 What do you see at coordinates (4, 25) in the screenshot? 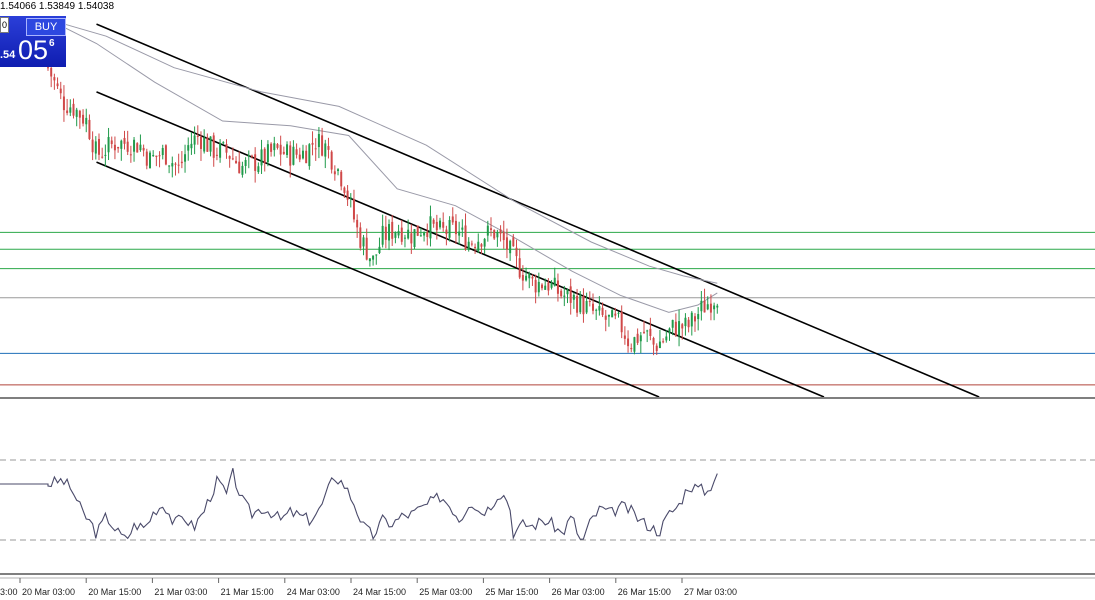
I see `lot-size-field: 0` at bounding box center [4, 25].